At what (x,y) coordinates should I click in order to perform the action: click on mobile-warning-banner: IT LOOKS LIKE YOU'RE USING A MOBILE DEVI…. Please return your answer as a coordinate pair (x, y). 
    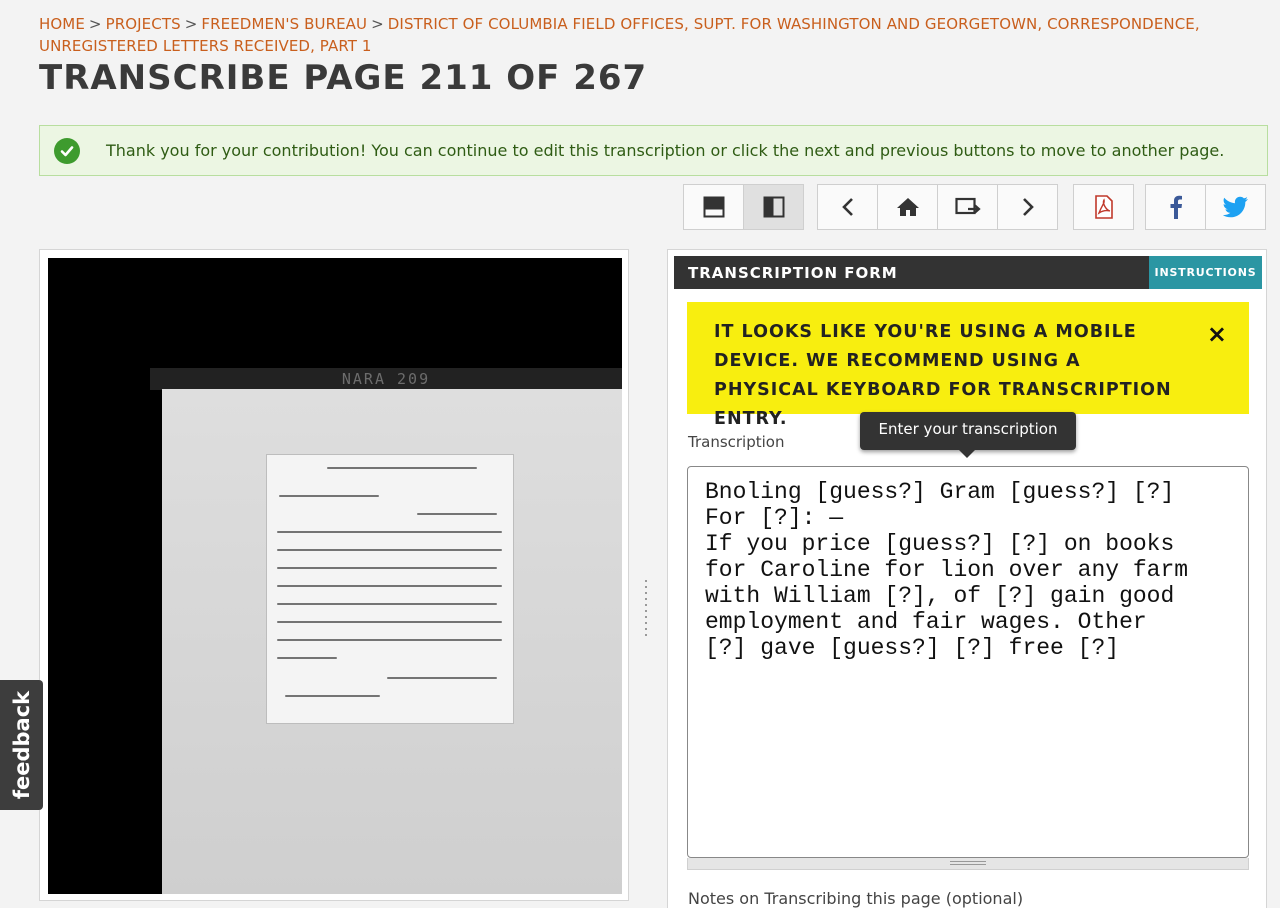
    Looking at the image, I should click on (968, 365).